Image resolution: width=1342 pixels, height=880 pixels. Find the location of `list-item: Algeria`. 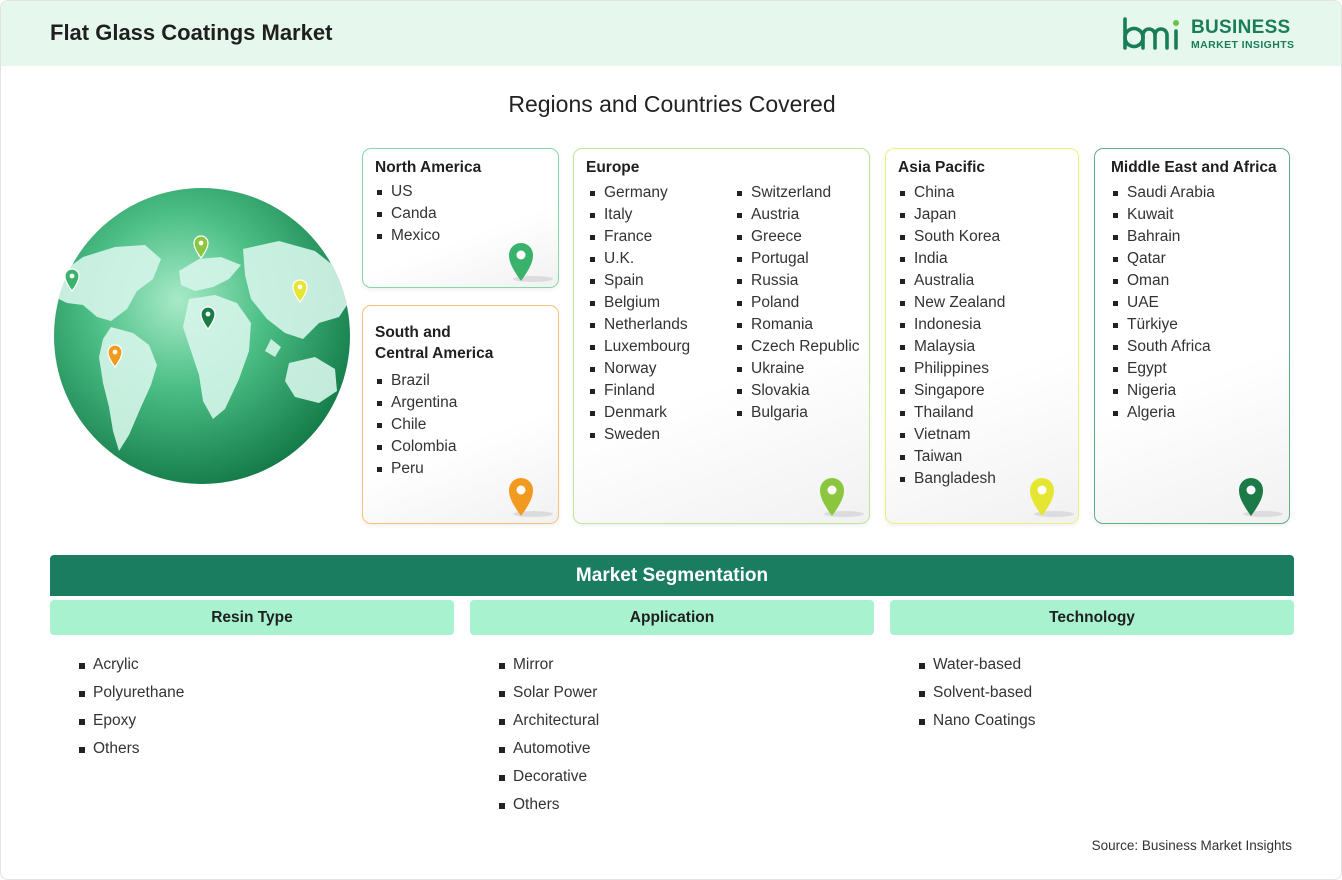

list-item: Algeria is located at coordinates (1163, 413).